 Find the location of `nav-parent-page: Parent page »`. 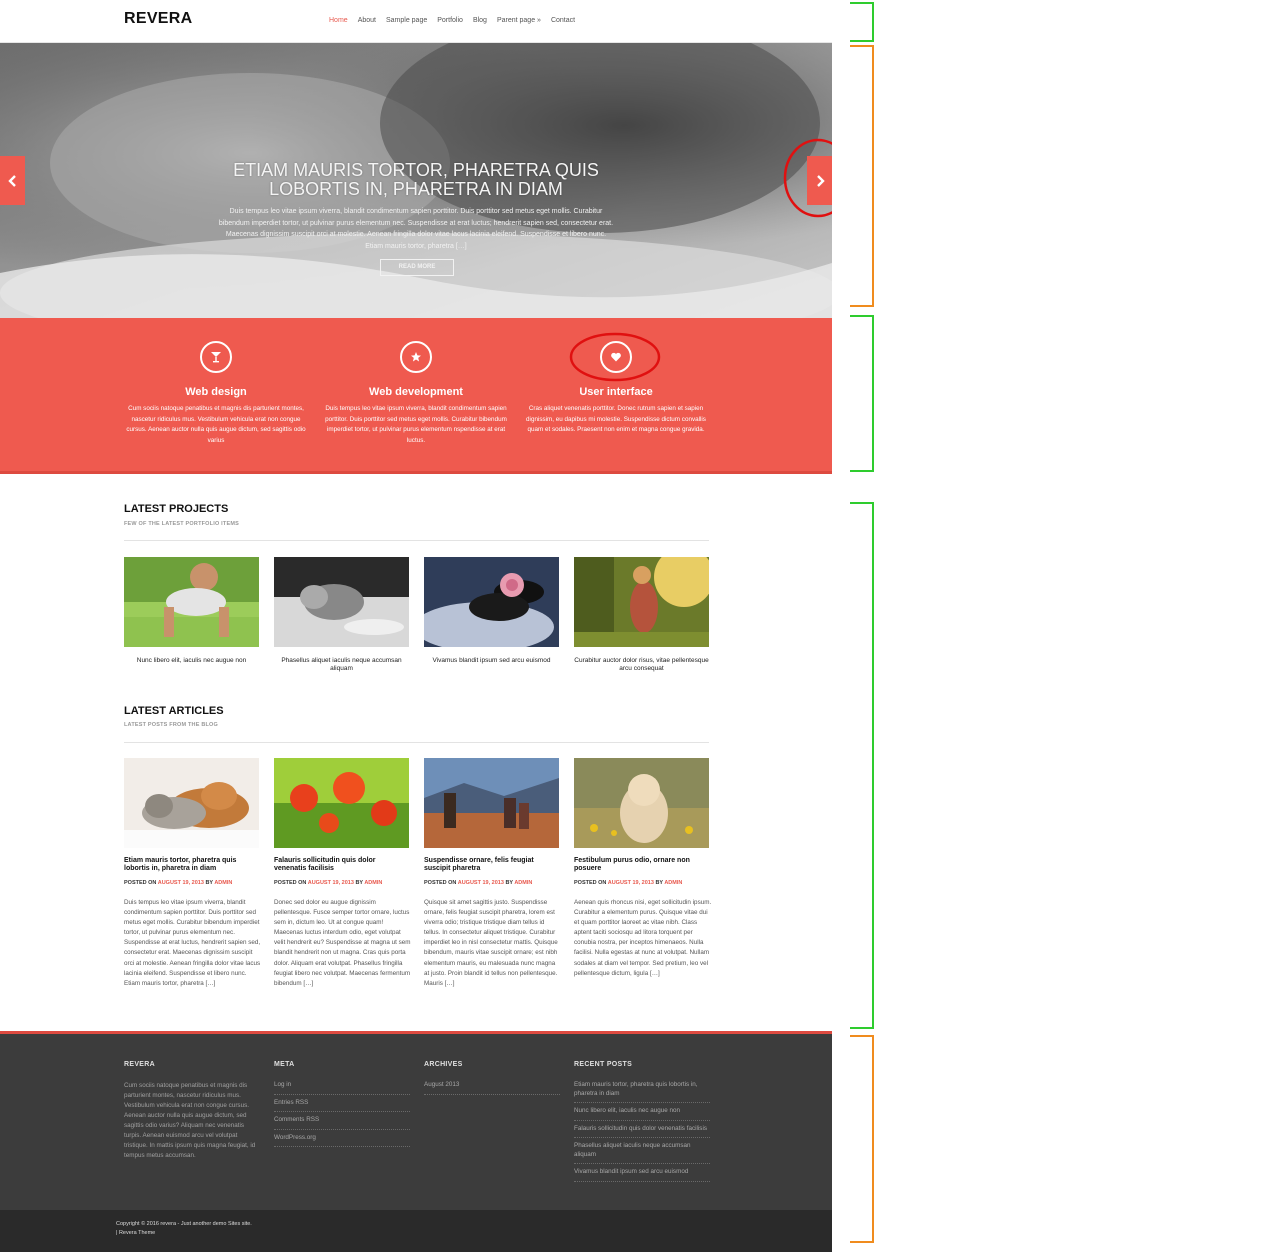

nav-parent-page: Parent page » is located at coordinates (519, 20).